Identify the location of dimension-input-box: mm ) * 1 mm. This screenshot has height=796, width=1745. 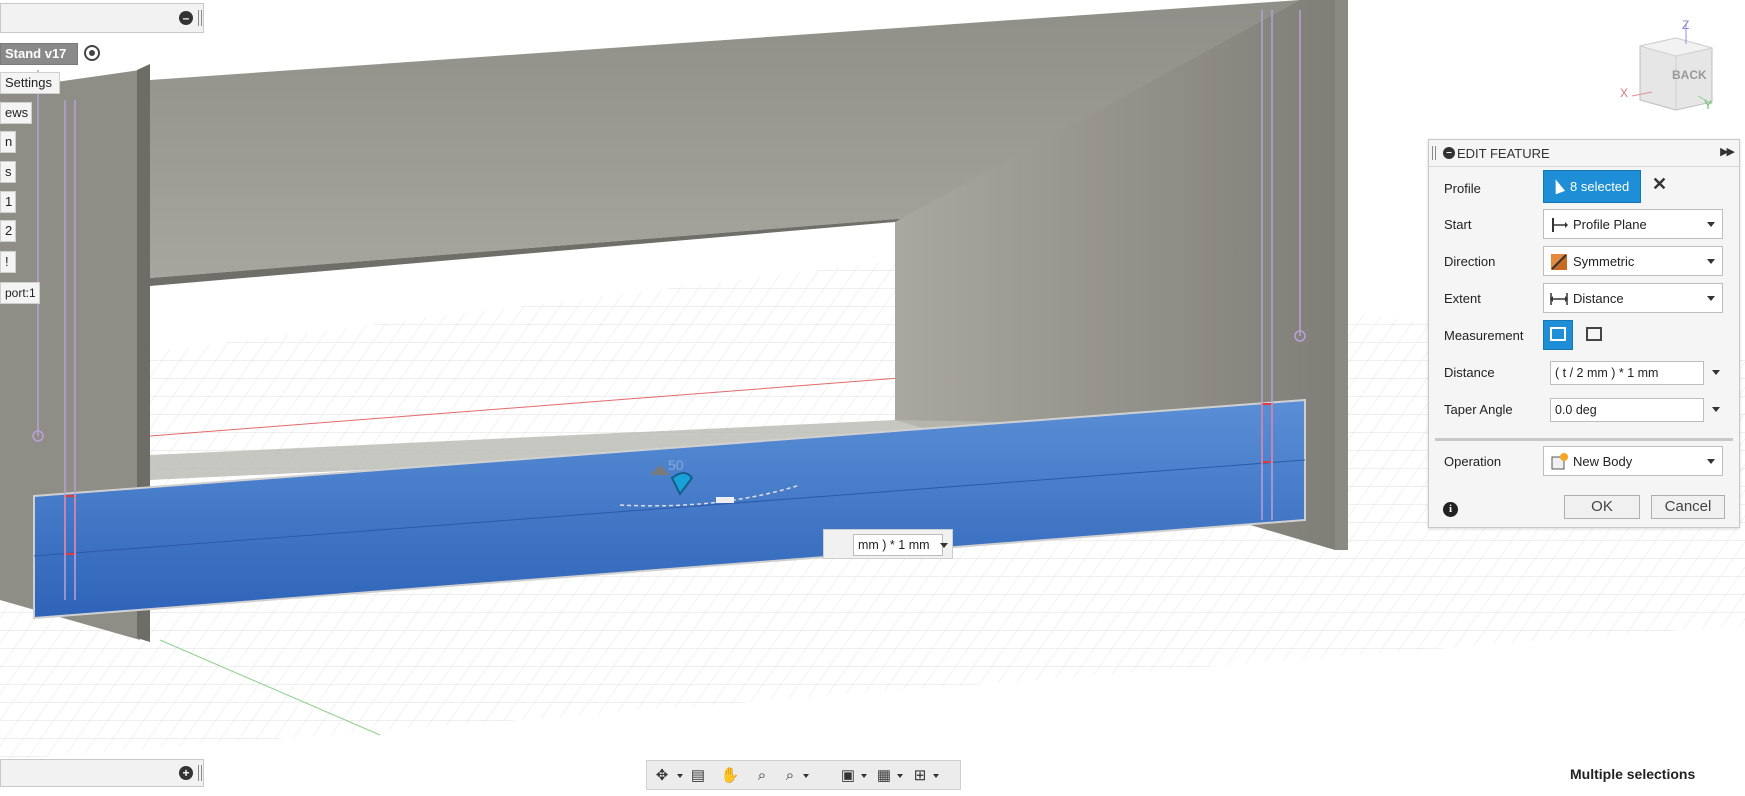
(888, 544).